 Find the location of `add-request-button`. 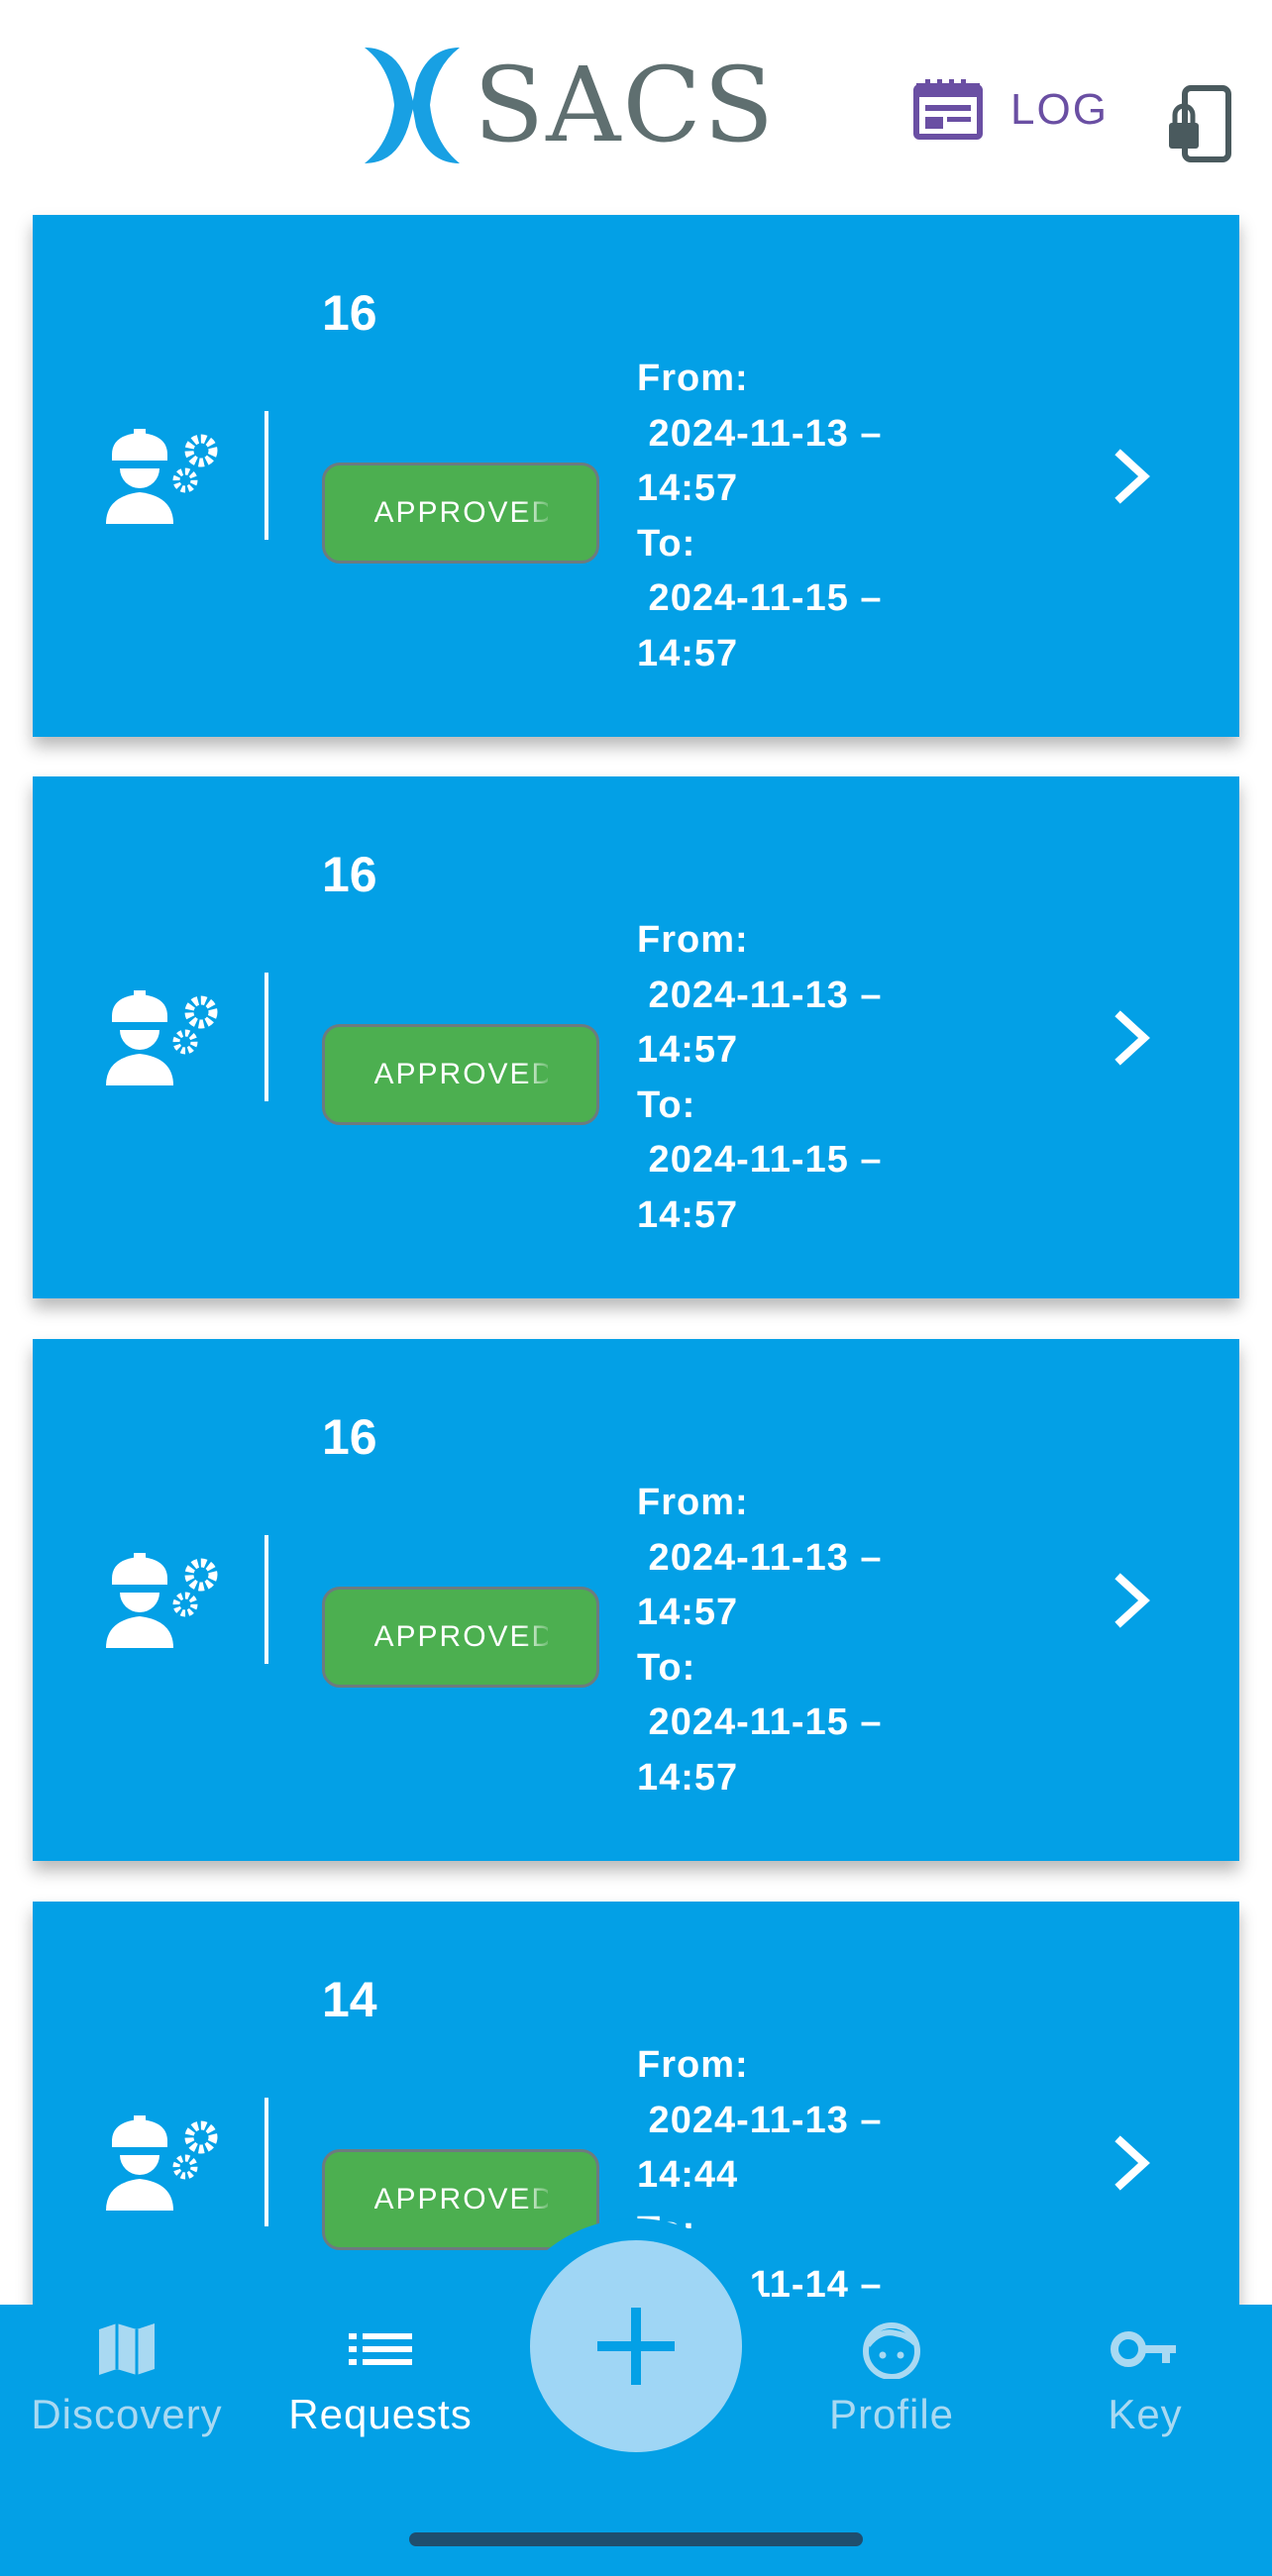

add-request-button is located at coordinates (636, 2346).